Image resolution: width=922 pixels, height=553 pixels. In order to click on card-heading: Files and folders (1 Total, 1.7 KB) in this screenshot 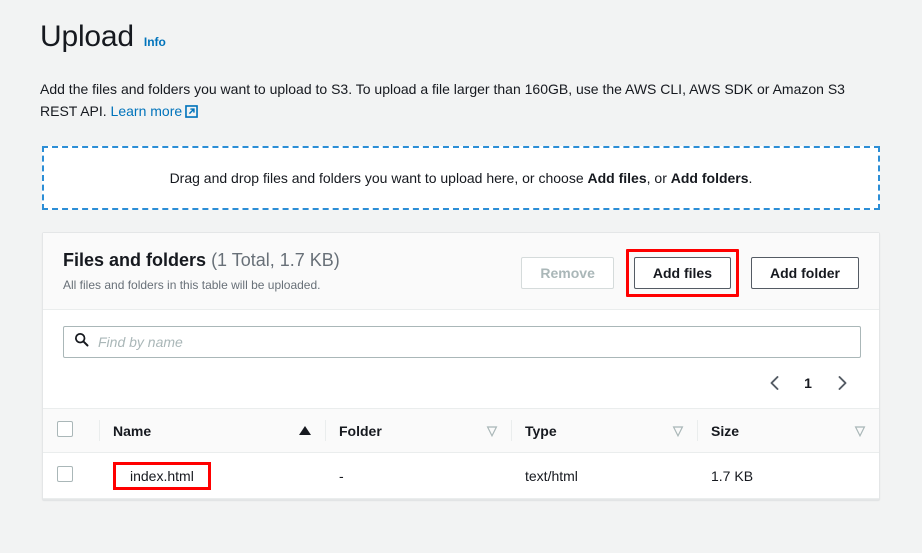, I will do `click(201, 260)`.